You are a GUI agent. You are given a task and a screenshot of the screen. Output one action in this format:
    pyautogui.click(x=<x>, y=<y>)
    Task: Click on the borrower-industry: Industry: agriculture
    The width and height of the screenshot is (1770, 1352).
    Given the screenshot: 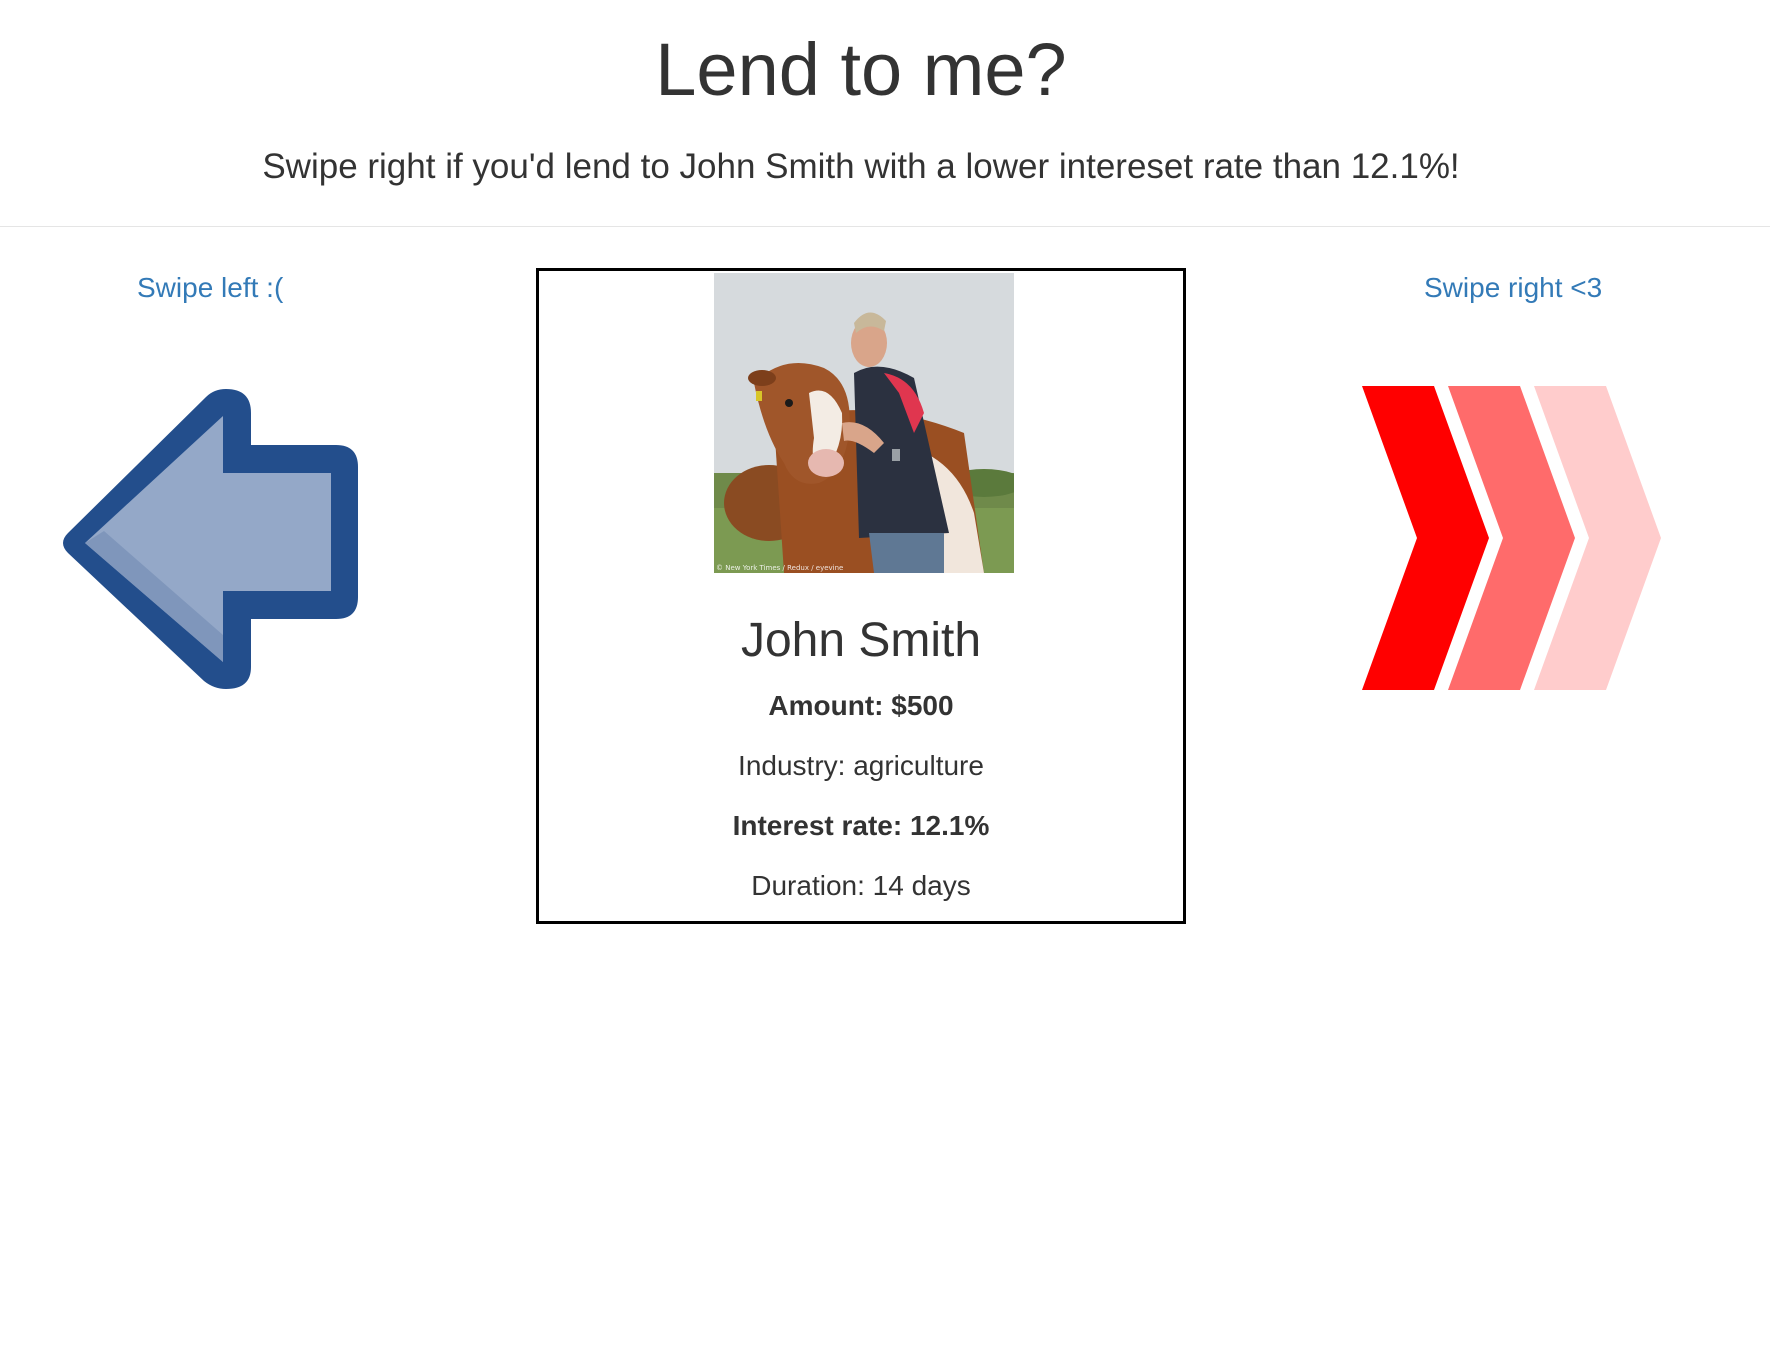 What is the action you would take?
    pyautogui.click(x=861, y=765)
    